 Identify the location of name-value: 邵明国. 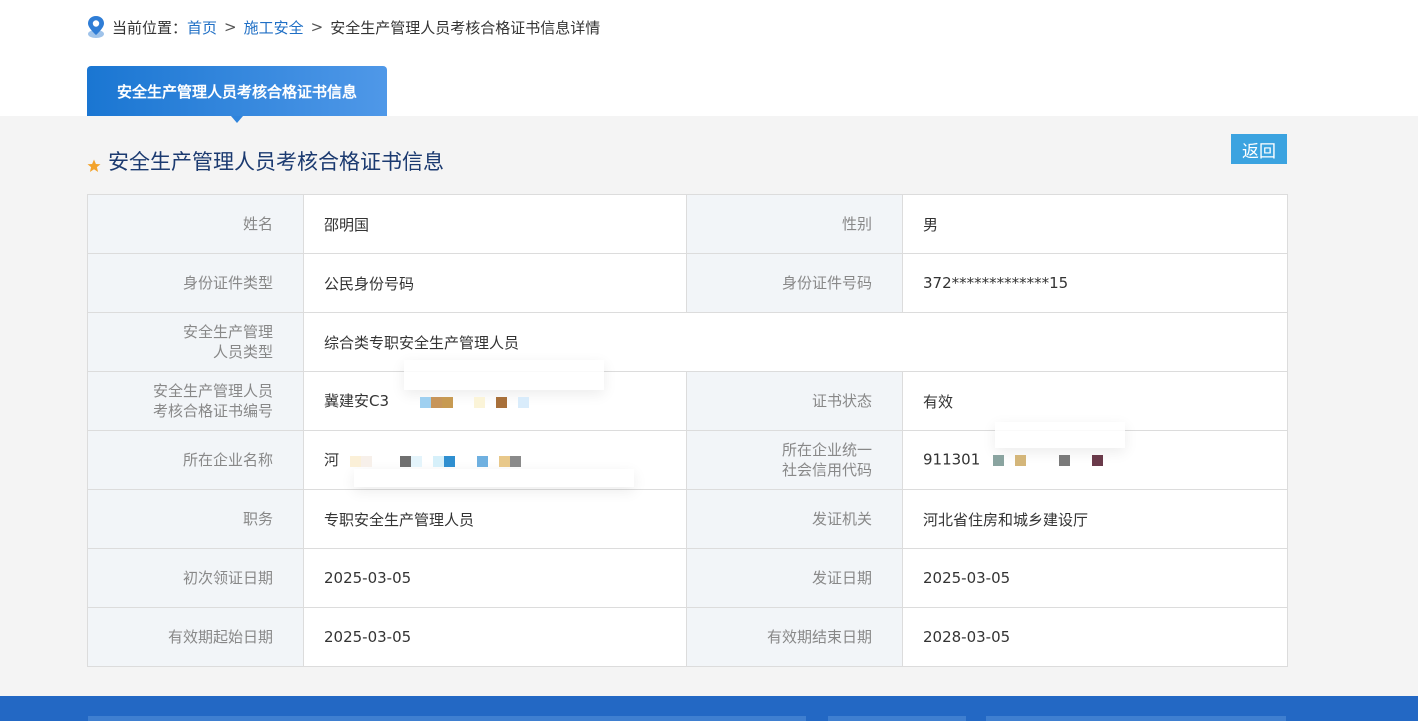
(495, 224).